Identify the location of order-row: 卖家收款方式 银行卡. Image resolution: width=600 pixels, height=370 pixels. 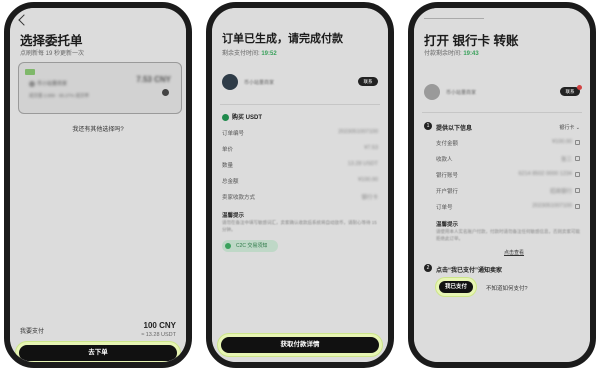
(300, 198).